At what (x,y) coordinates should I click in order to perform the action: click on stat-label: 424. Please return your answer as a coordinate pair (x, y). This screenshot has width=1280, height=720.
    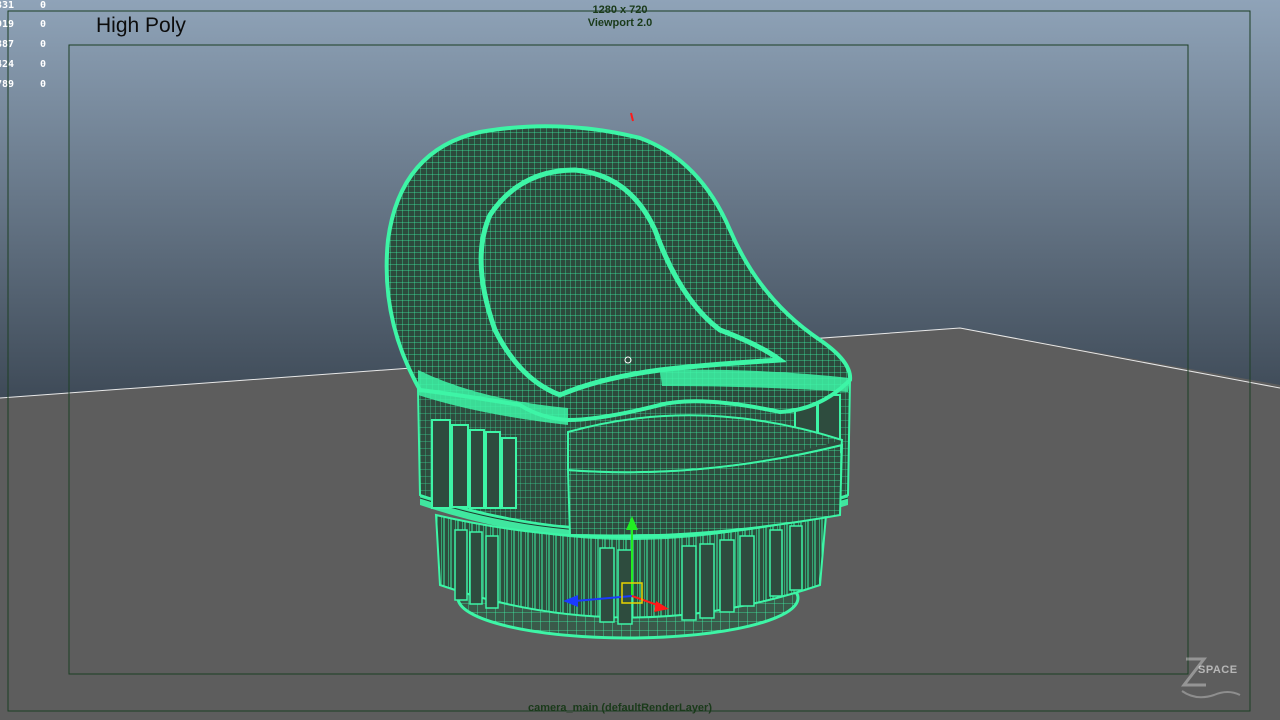
    Looking at the image, I should click on (7, 64).